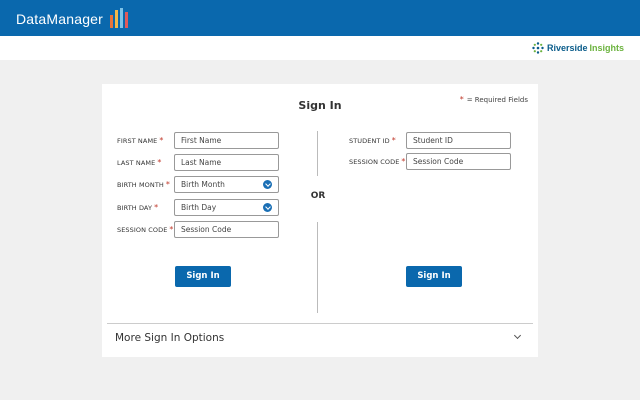 This screenshot has height=400, width=640. Describe the element at coordinates (226, 162) in the screenshot. I see `last-name-input: Last Name` at that location.